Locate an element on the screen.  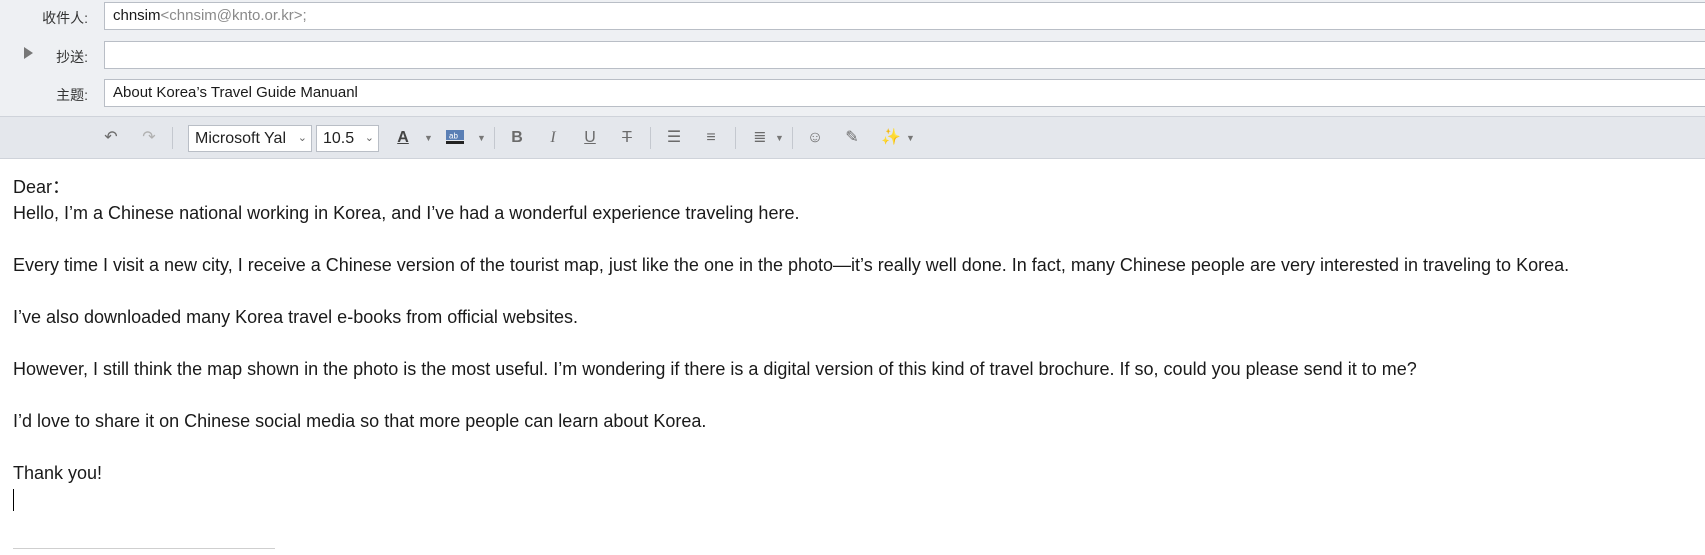
font-family-select: Microsoft Yal ⌄ is located at coordinates (250, 138).